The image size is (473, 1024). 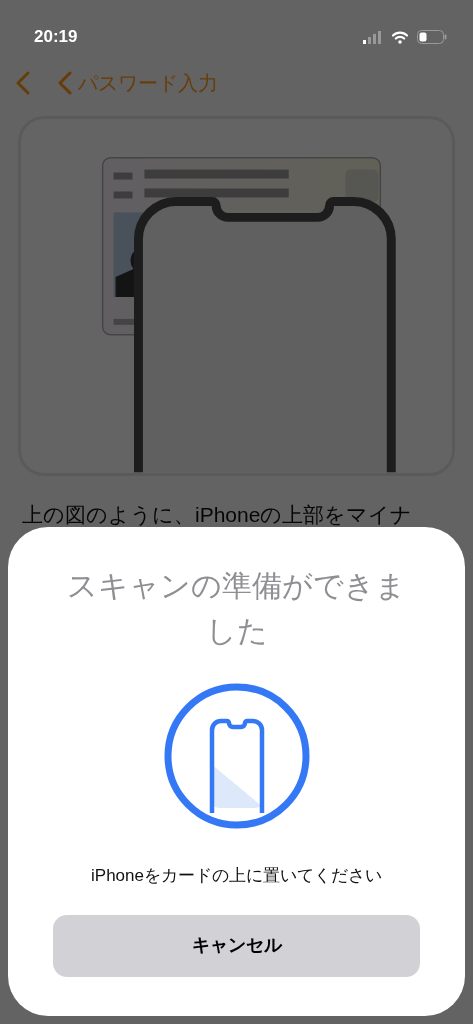 I want to click on wifi-icon, so click(x=400, y=37).